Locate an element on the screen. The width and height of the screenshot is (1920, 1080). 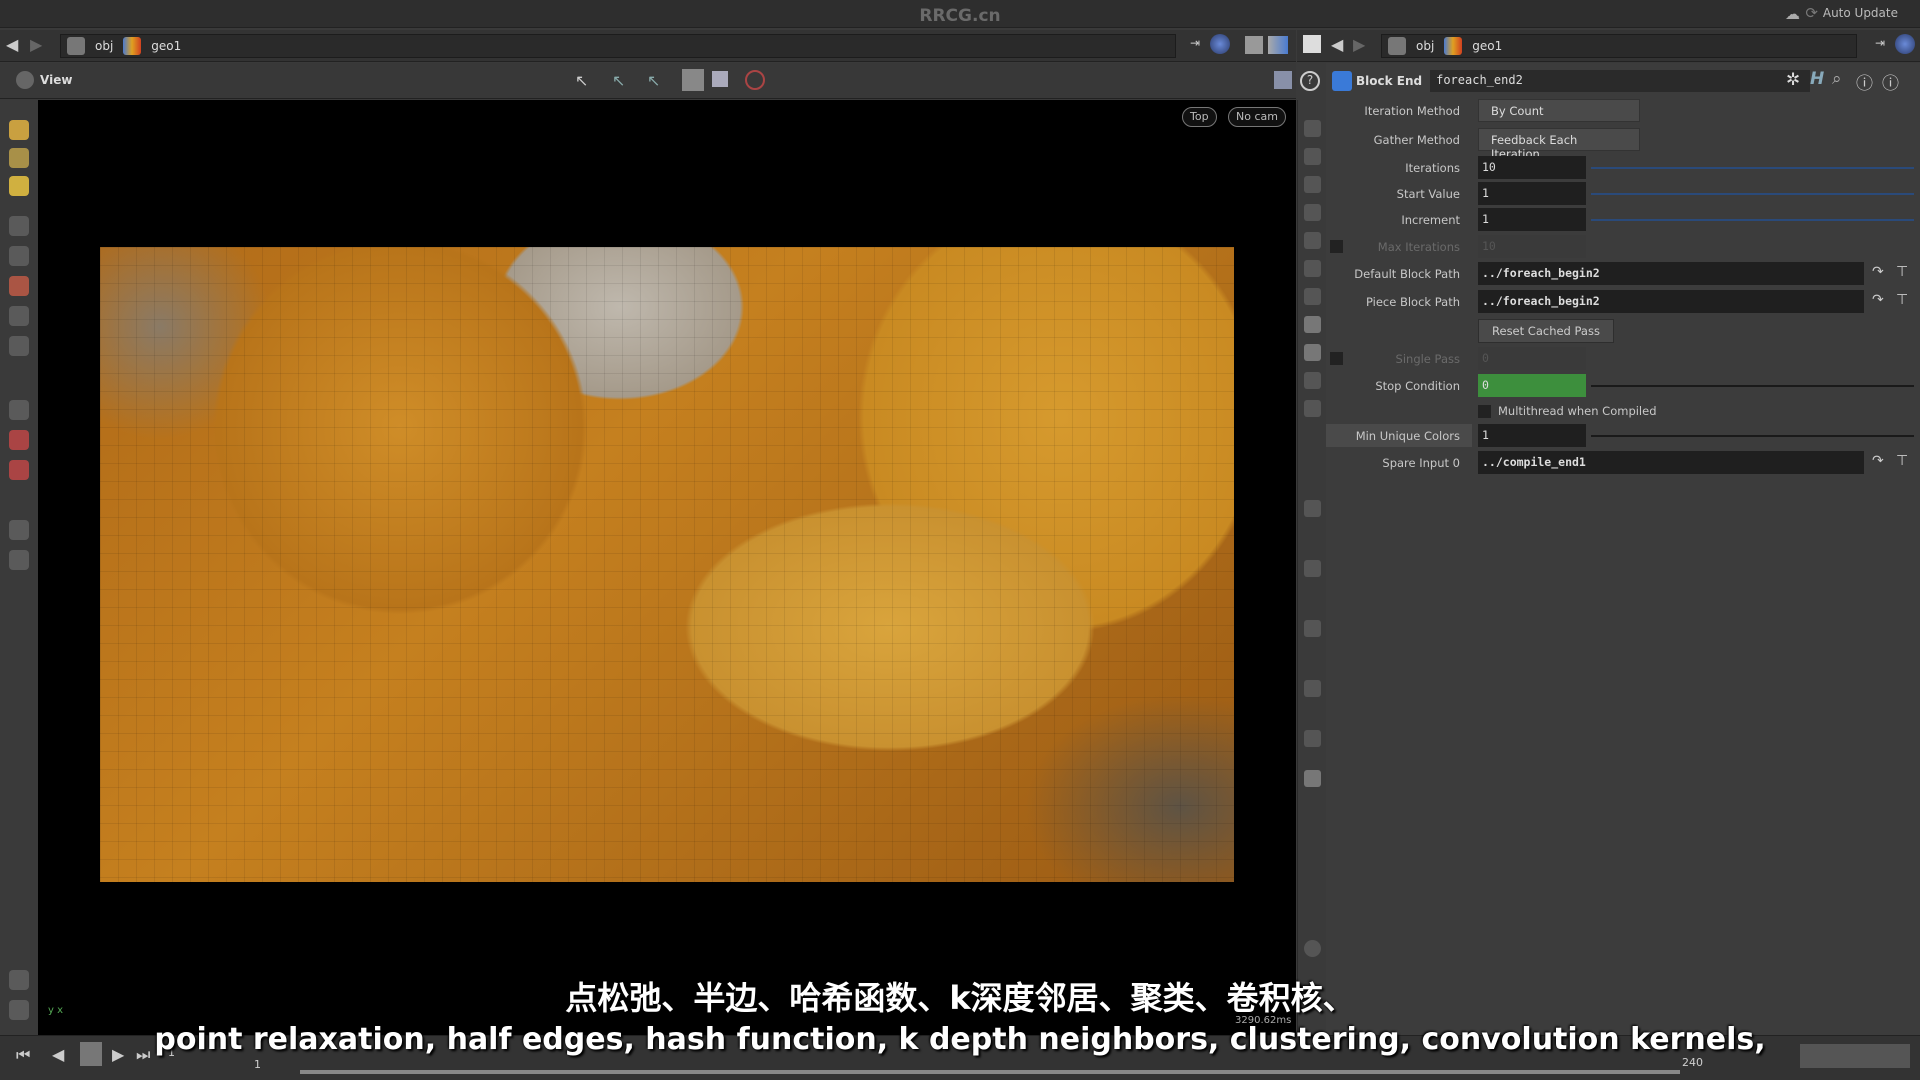
min-unique-colors-slider is located at coordinates (1752, 436).